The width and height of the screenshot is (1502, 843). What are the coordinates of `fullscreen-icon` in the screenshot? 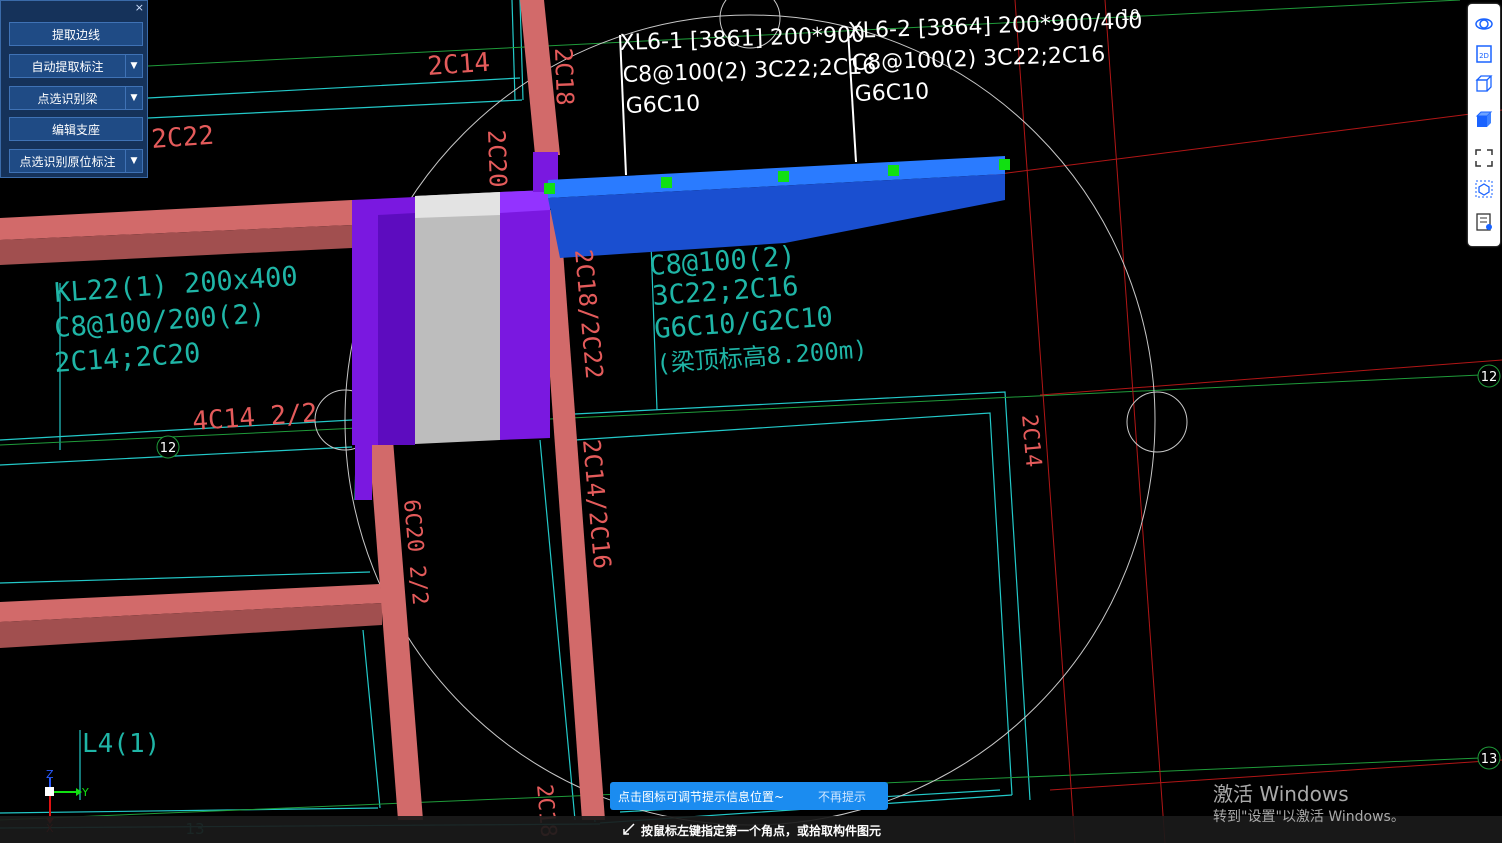 It's located at (1484, 158).